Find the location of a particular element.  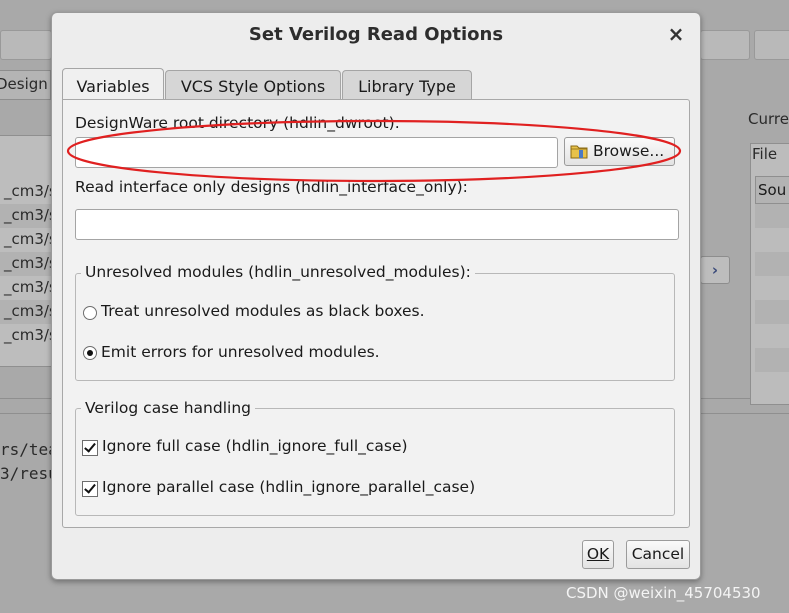

background-design-tab: Design is located at coordinates (25, 85).